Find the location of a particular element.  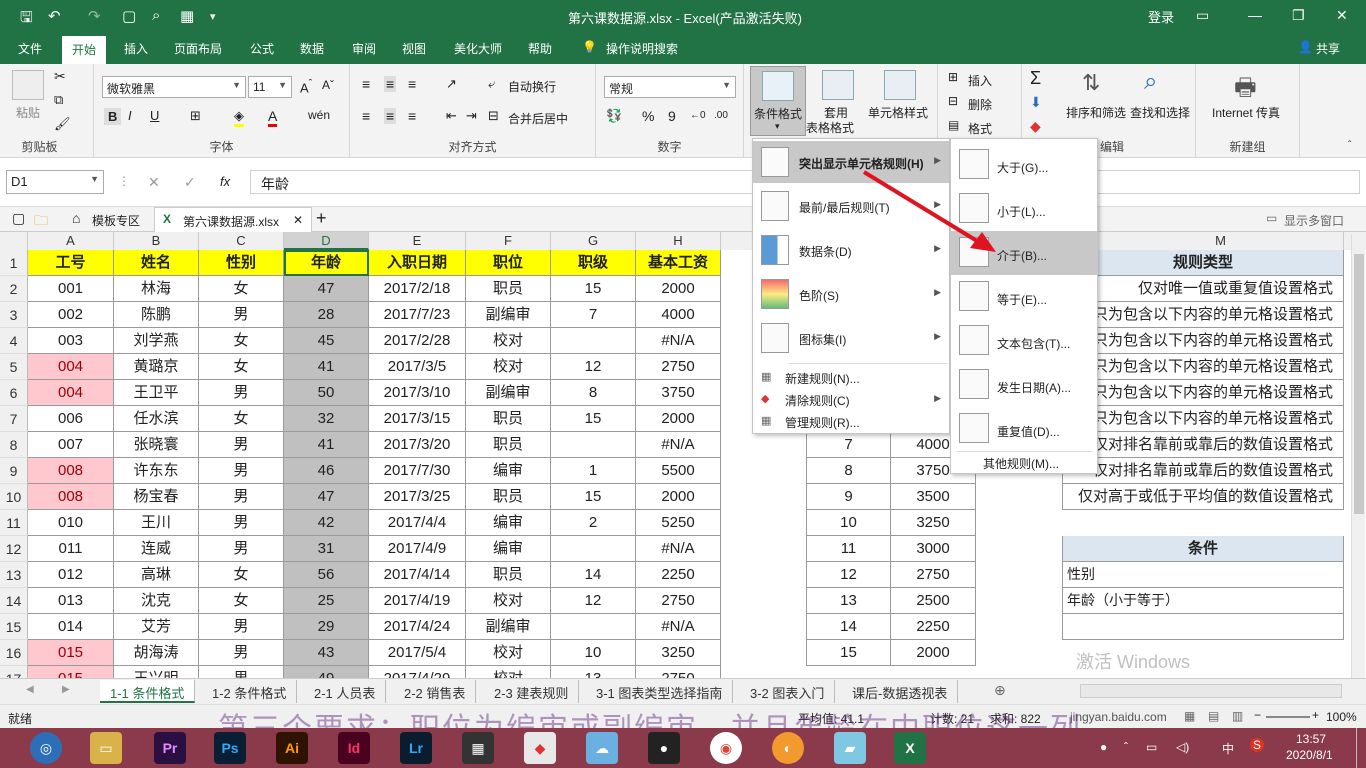

column-header: A is located at coordinates (71, 241).